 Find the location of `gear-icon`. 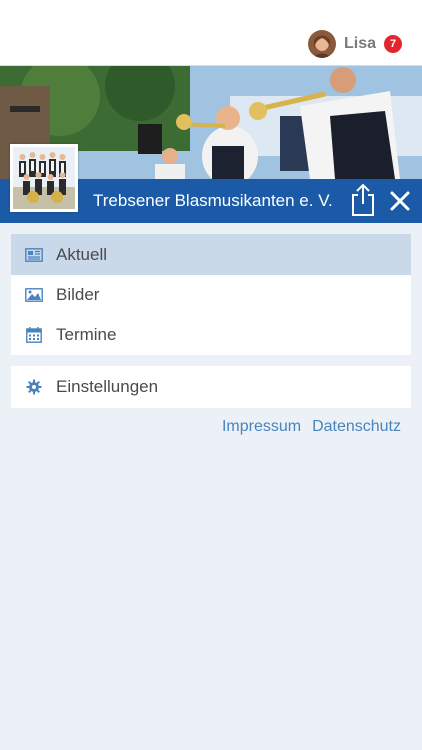

gear-icon is located at coordinates (34, 387).